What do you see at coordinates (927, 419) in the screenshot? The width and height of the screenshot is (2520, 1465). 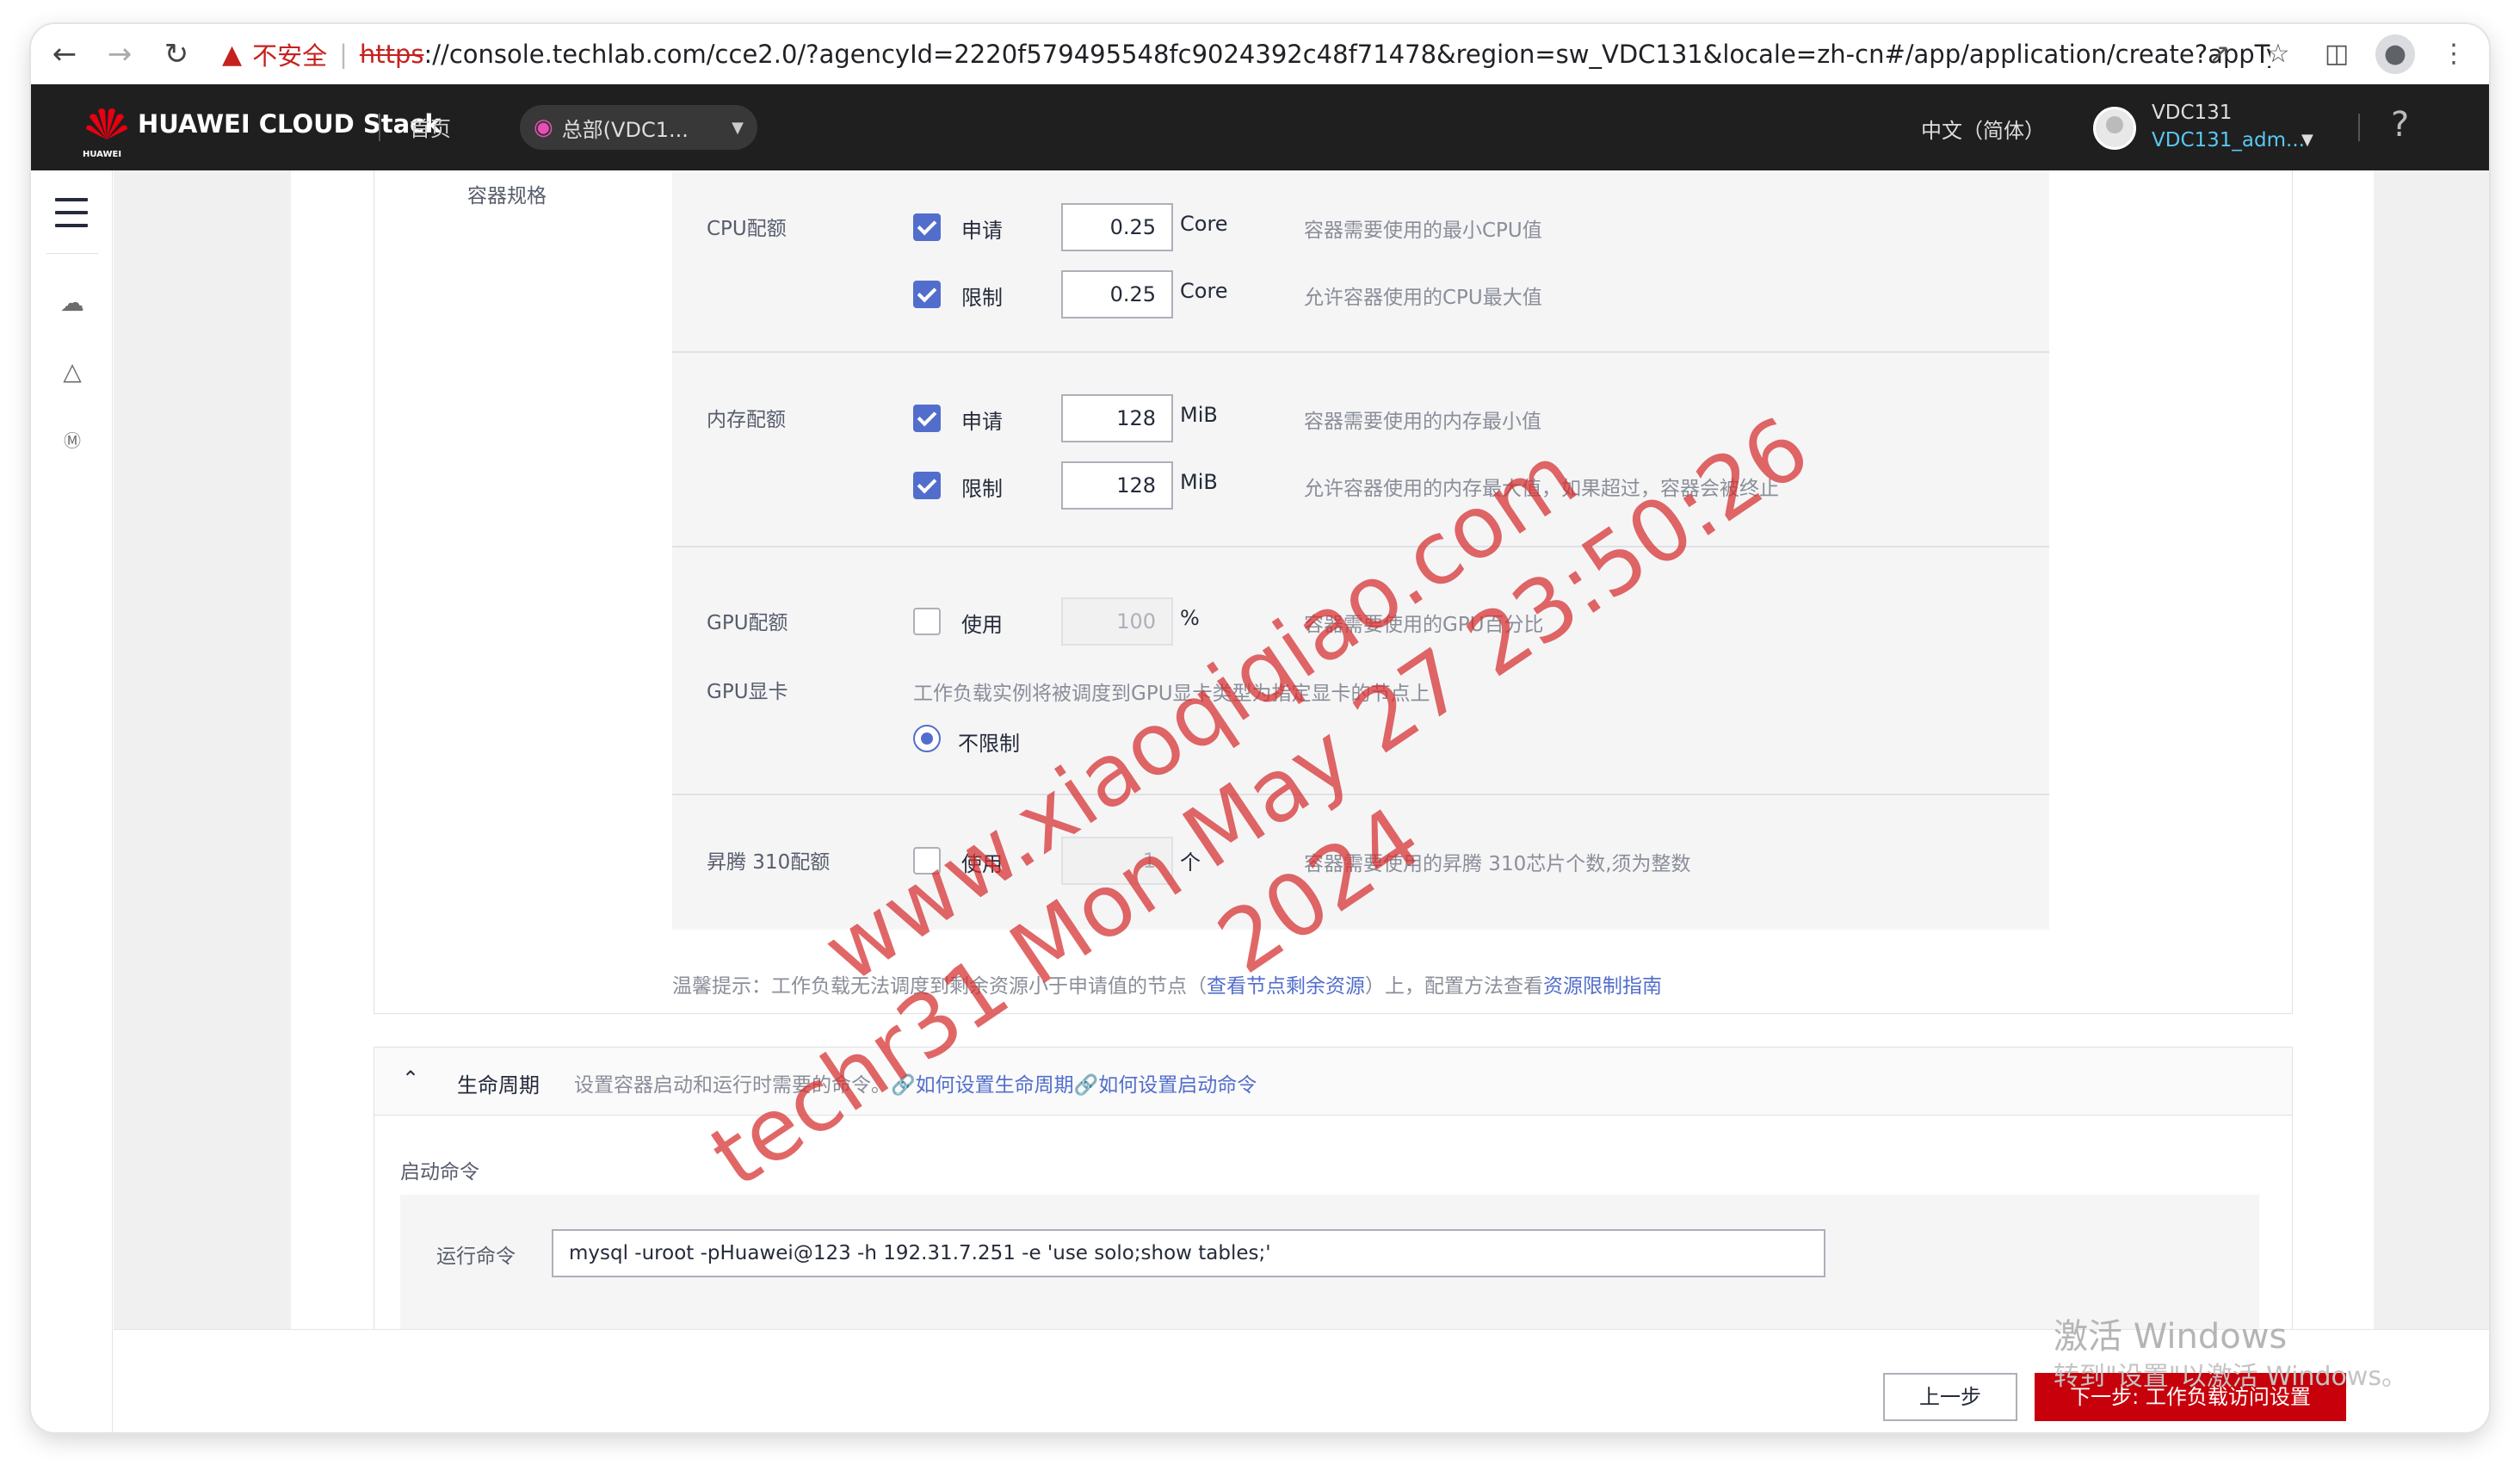 I see `memory-request-checkbox` at bounding box center [927, 419].